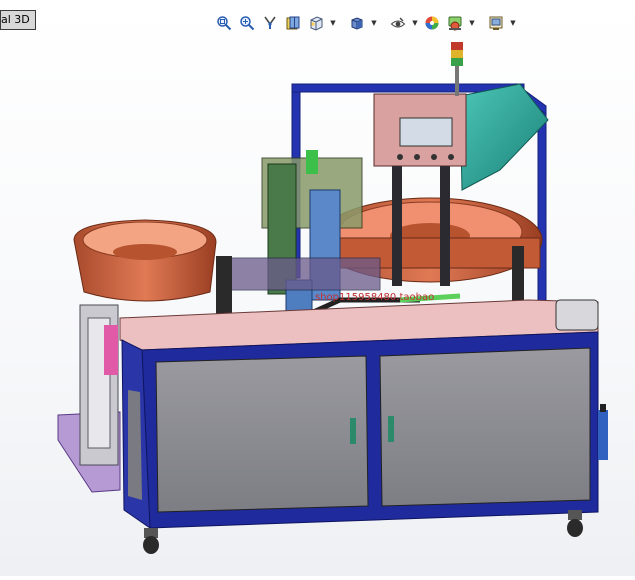 This screenshot has width=635, height=580. What do you see at coordinates (374, 23) in the screenshot?
I see `display-style-dropdown-icon: ▼` at bounding box center [374, 23].